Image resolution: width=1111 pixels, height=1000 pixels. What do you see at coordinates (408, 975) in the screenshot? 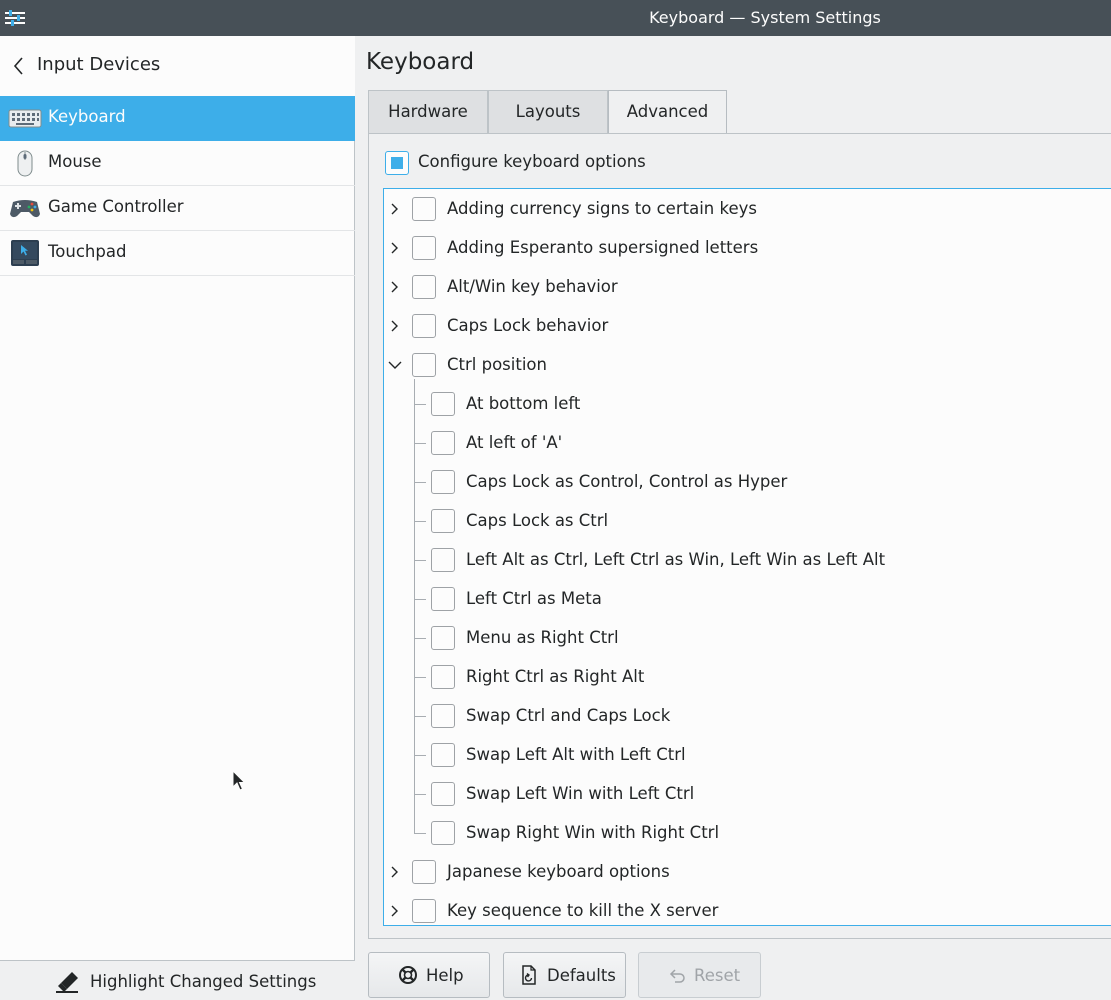
I see `help-lifebuoy-icon` at bounding box center [408, 975].